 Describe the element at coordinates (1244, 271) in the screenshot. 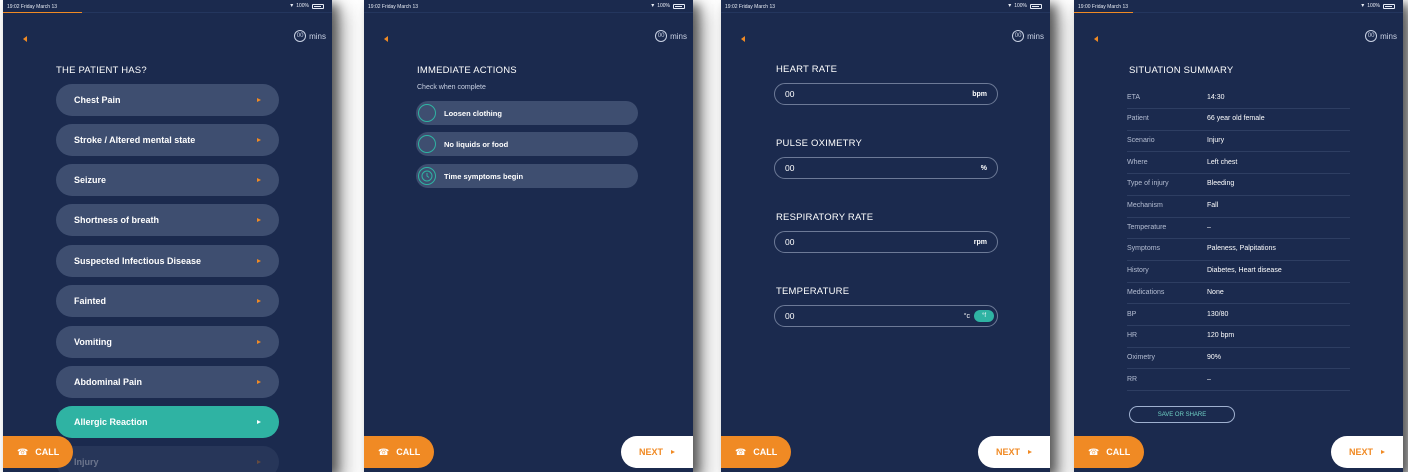

I see `summary-value: Diabetes, Heart disease` at that location.